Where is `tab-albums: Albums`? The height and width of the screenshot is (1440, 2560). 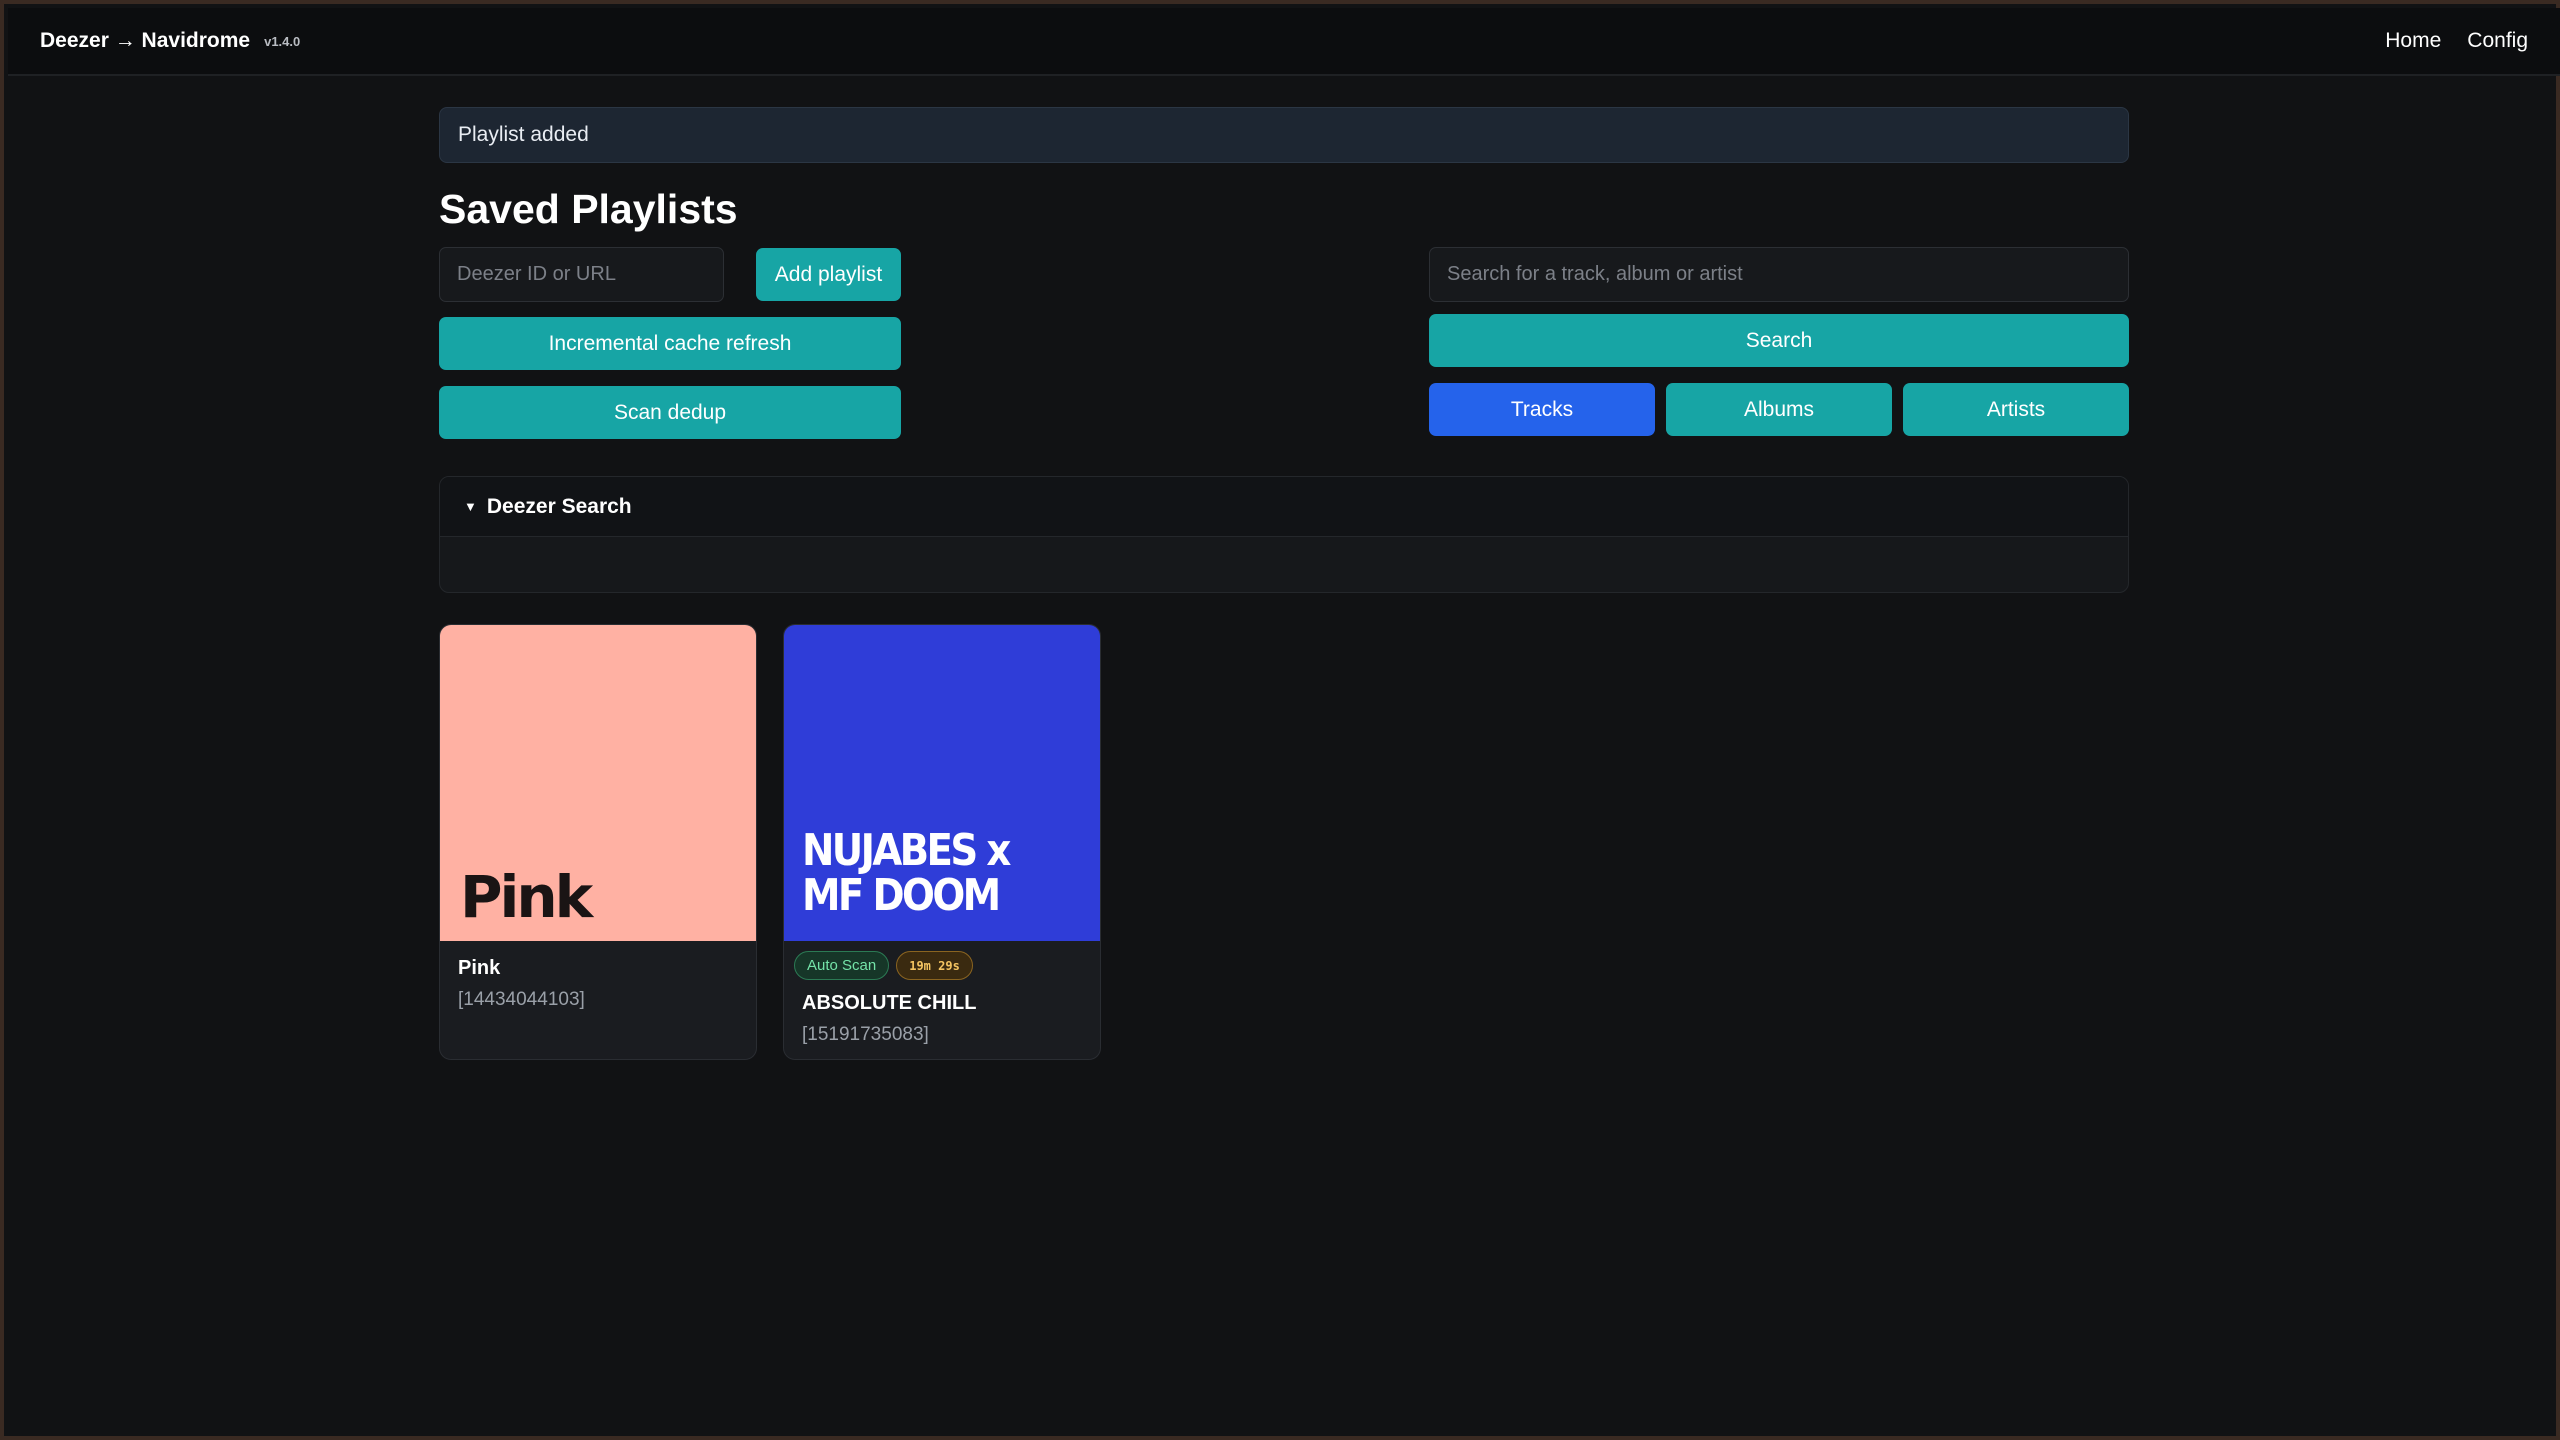 tab-albums: Albums is located at coordinates (1779, 409).